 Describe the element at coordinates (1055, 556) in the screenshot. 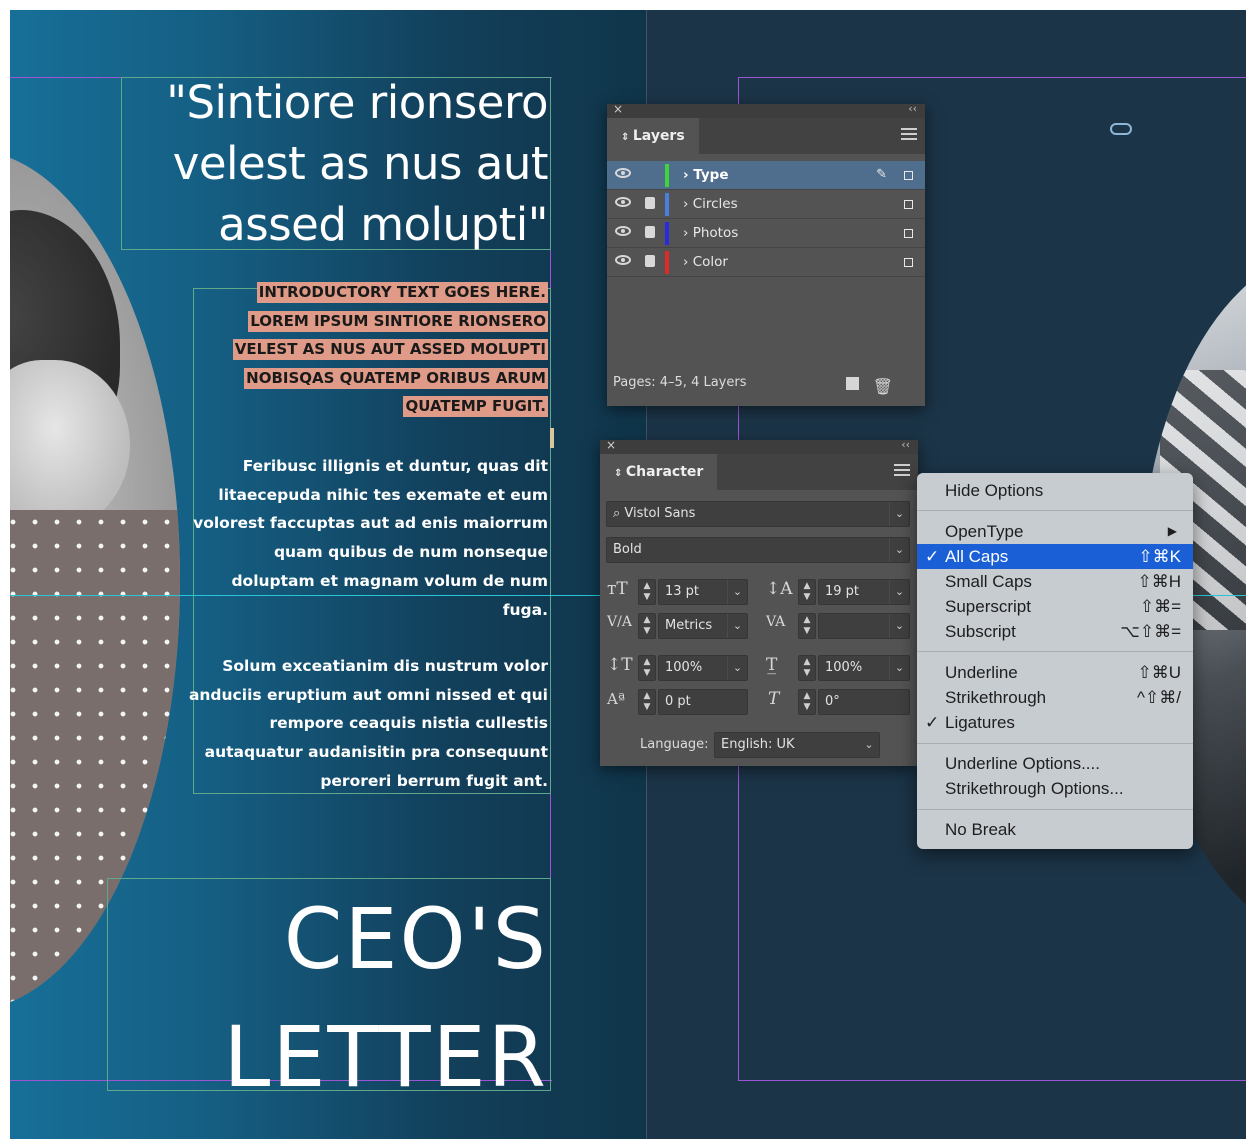

I see `menu-item-all-caps: ✓ All Caps ⇧⌘K` at that location.